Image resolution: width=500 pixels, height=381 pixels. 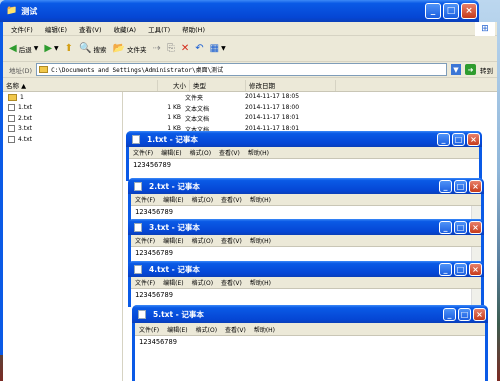 I want to click on up-button: ⬆, so click(x=69, y=48).